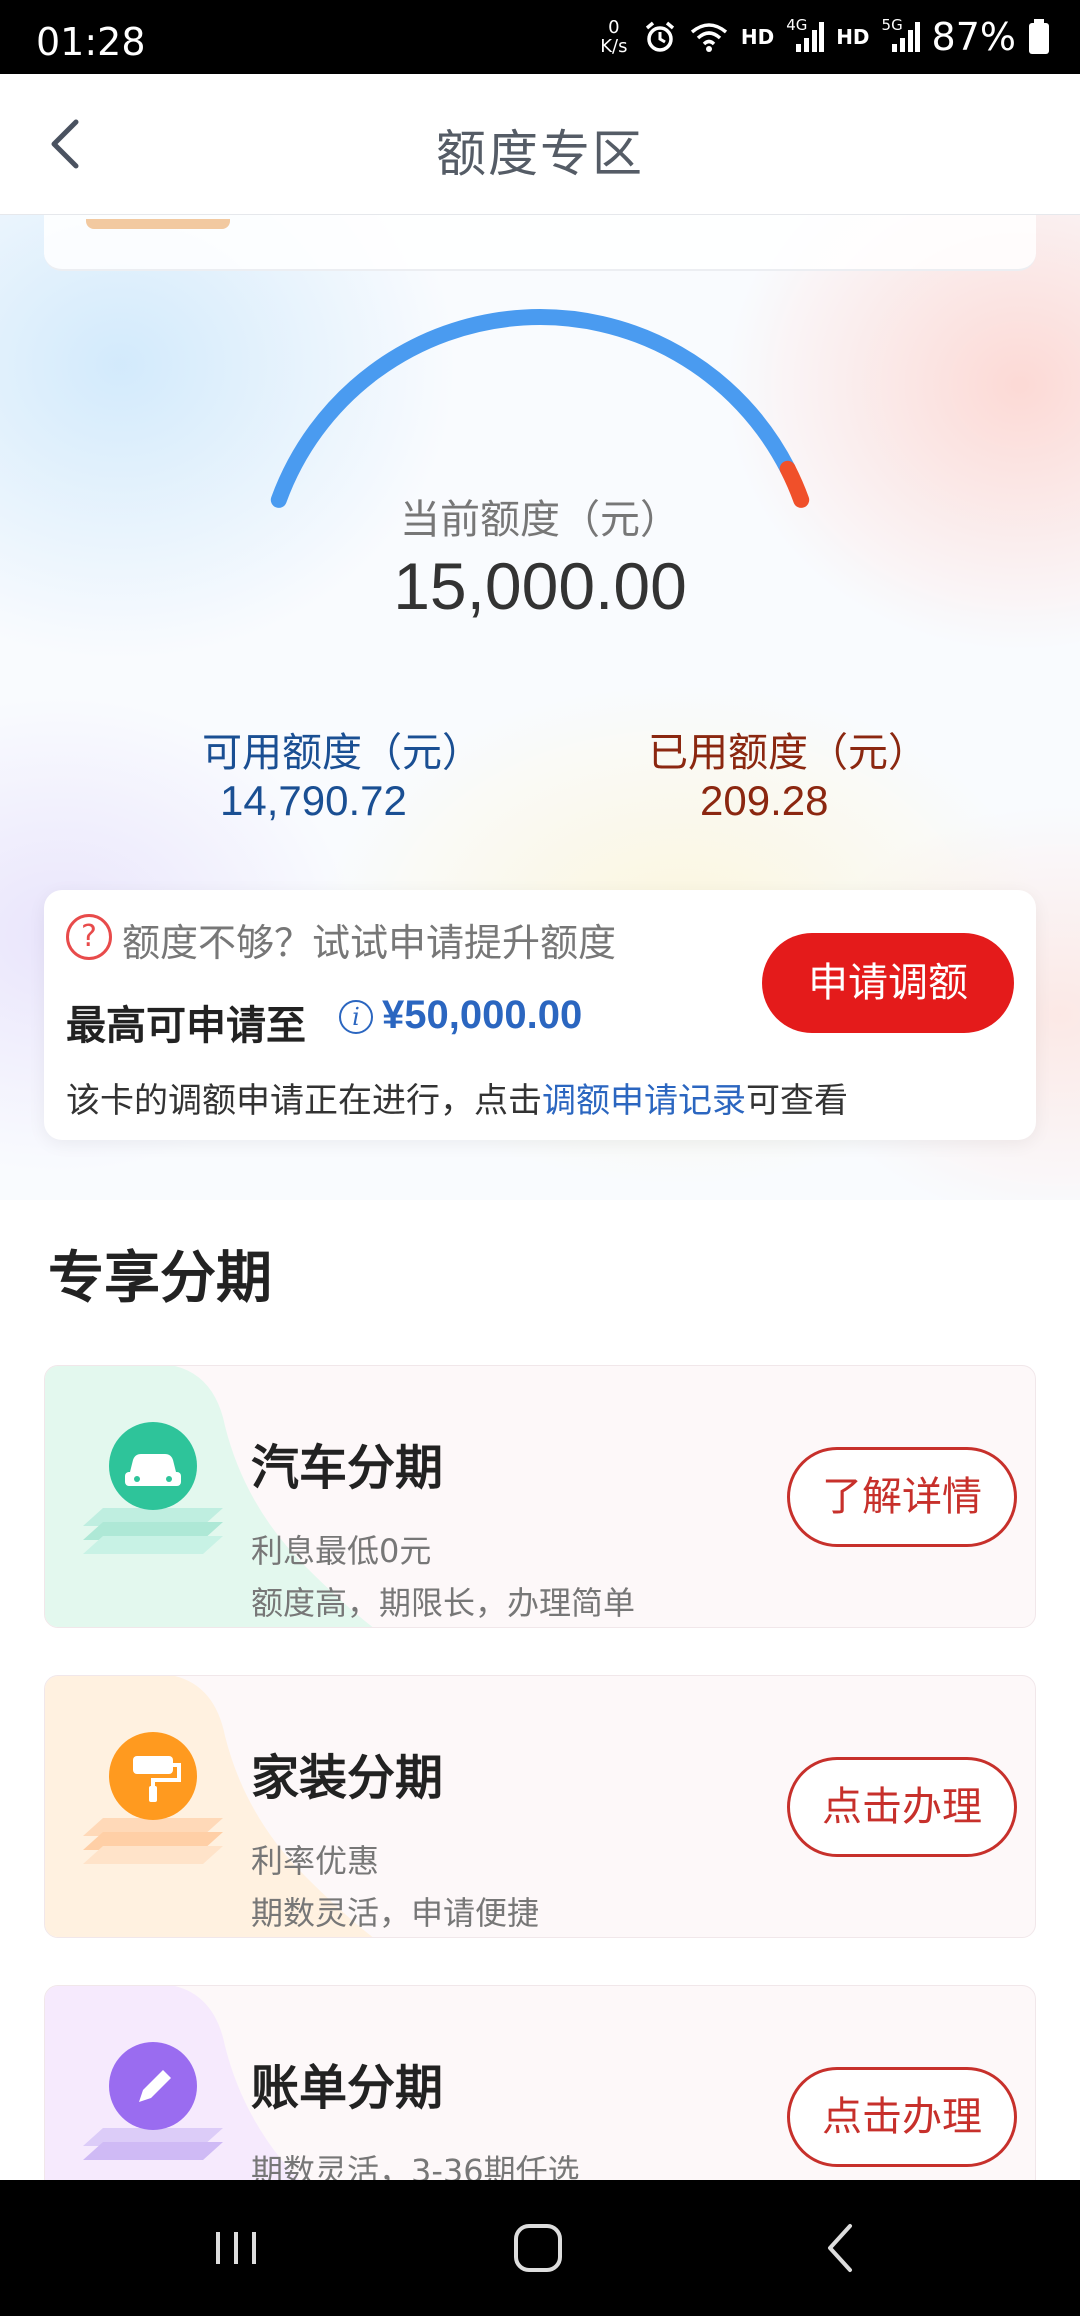  What do you see at coordinates (540, 154) in the screenshot?
I see `page-title: 额度专区` at bounding box center [540, 154].